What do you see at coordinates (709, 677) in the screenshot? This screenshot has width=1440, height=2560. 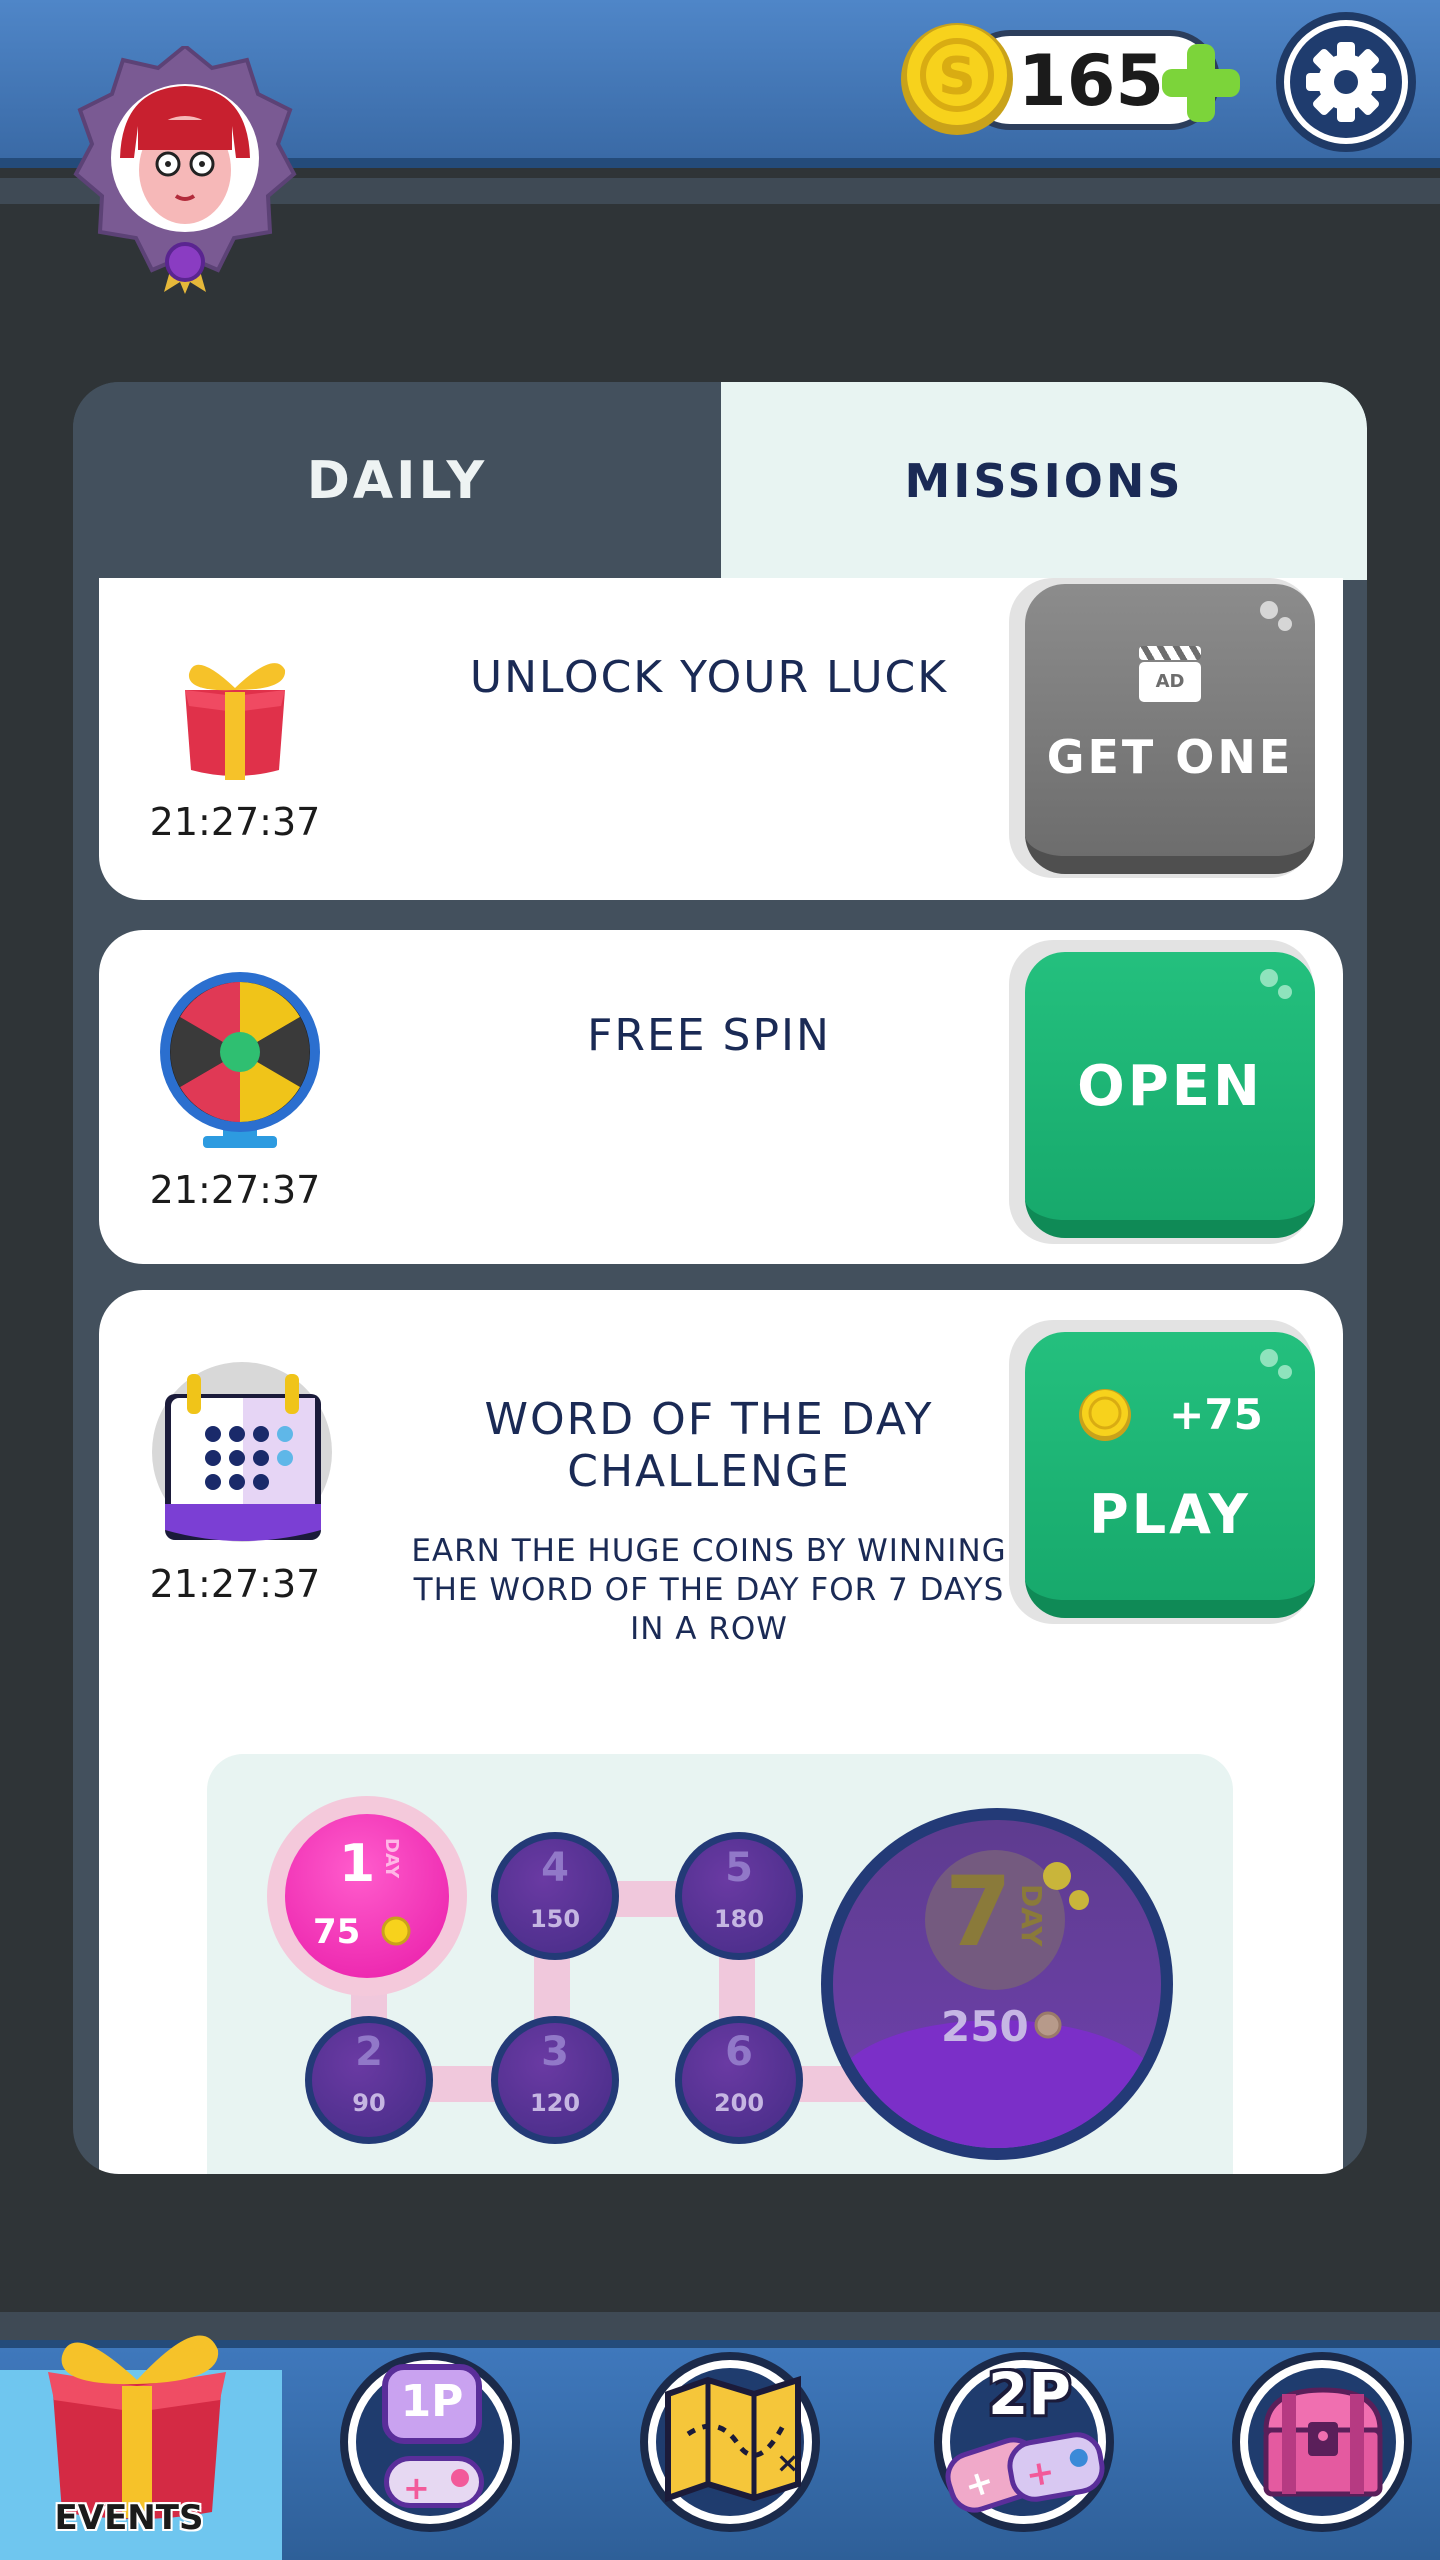 I see `unlock-title: UNLOCK YOUR LUCK` at bounding box center [709, 677].